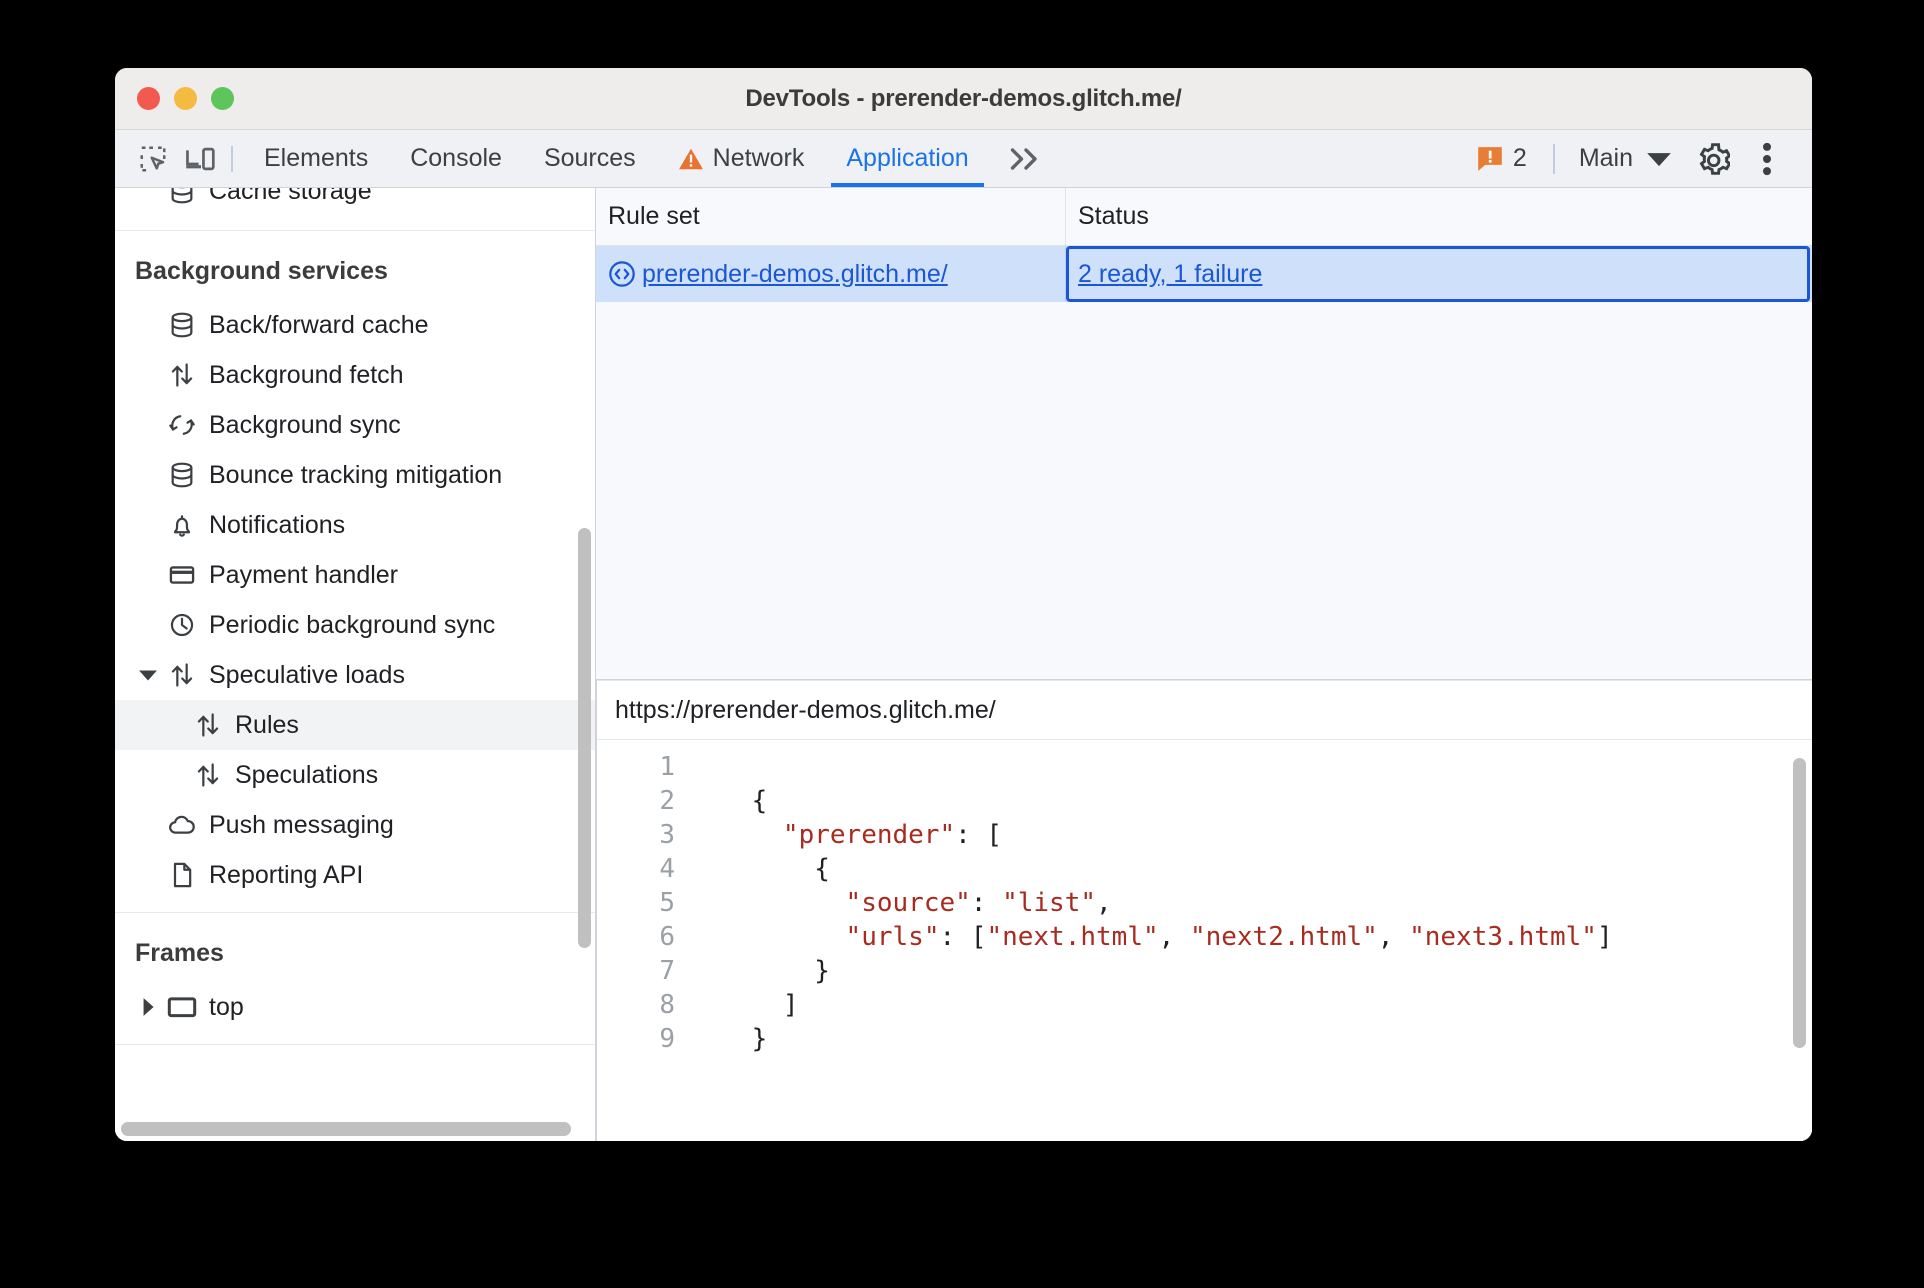 This screenshot has width=1924, height=1288. I want to click on column-header-status: Status, so click(1439, 216).